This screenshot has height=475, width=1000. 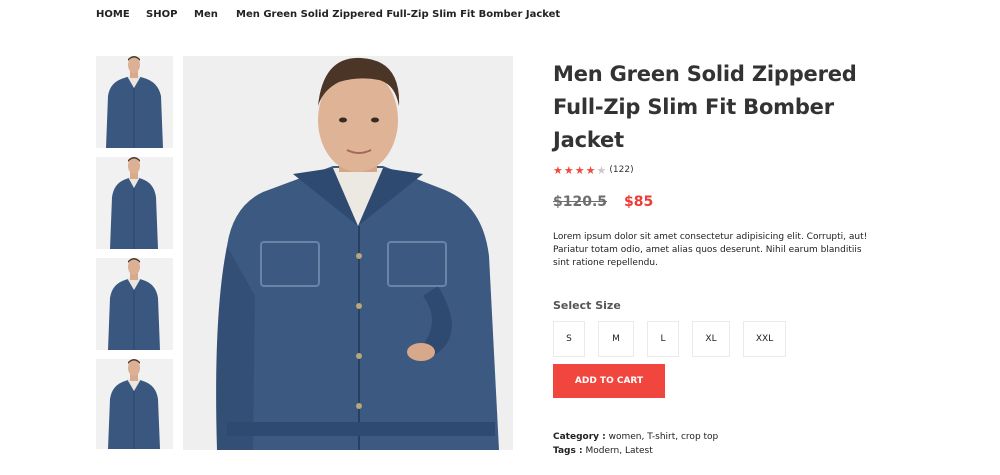 I want to click on tags-row: Tags : Modern, Latest, so click(x=635, y=451).